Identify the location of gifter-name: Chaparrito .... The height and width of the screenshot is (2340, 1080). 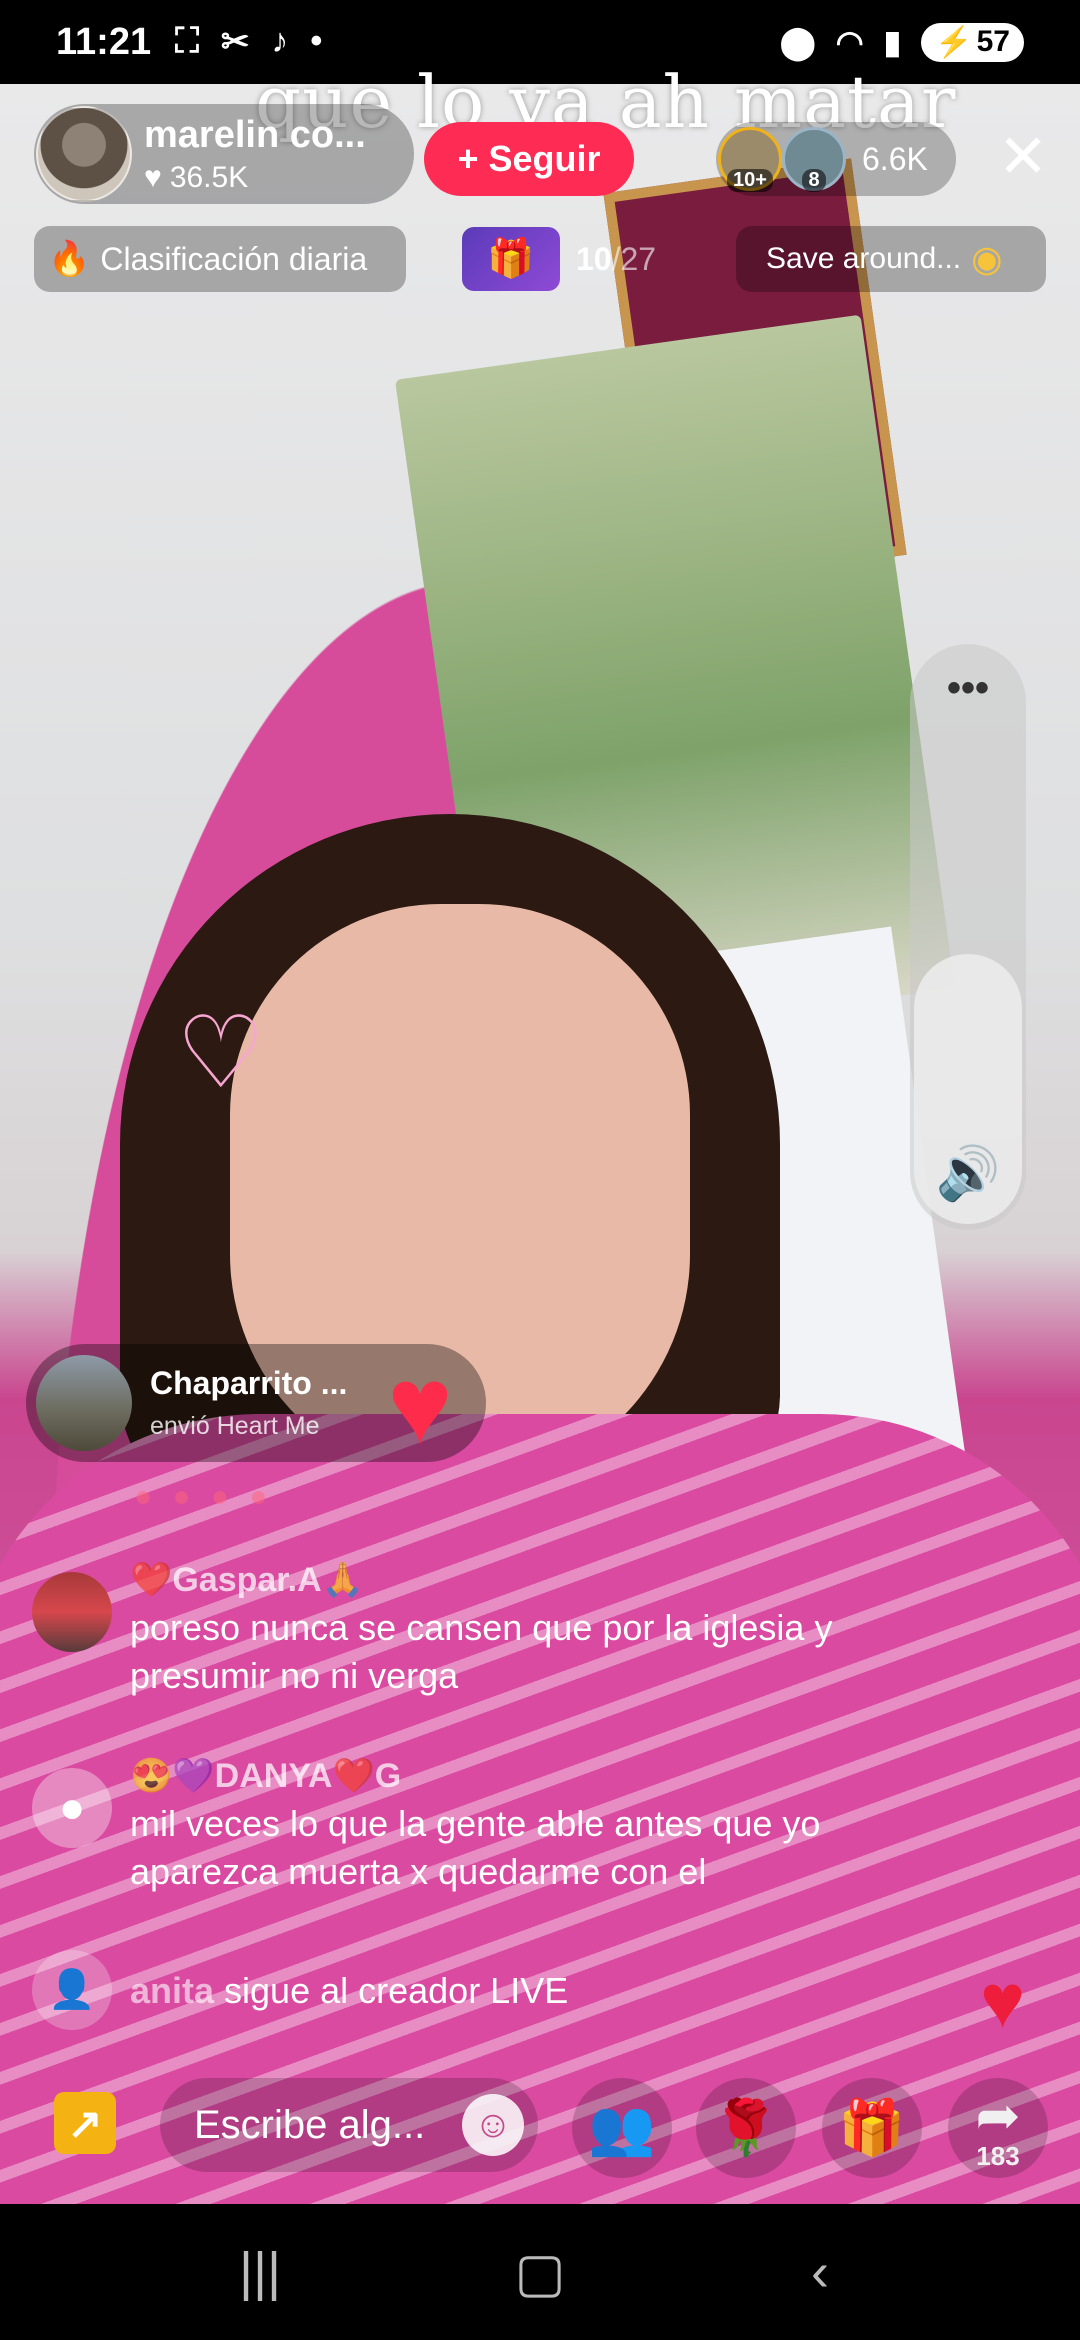
(249, 1383).